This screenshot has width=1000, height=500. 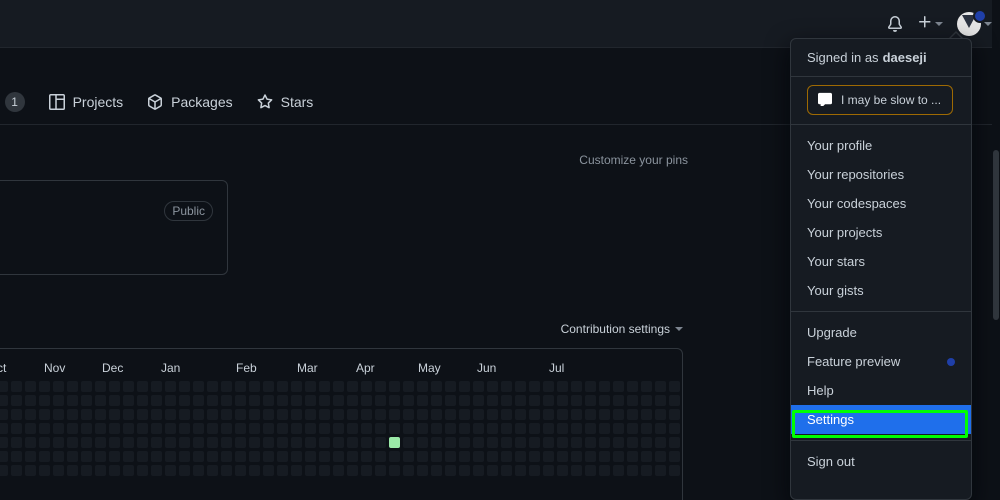 What do you see at coordinates (881, 232) in the screenshot?
I see `menu-item-your-projects: Your projects` at bounding box center [881, 232].